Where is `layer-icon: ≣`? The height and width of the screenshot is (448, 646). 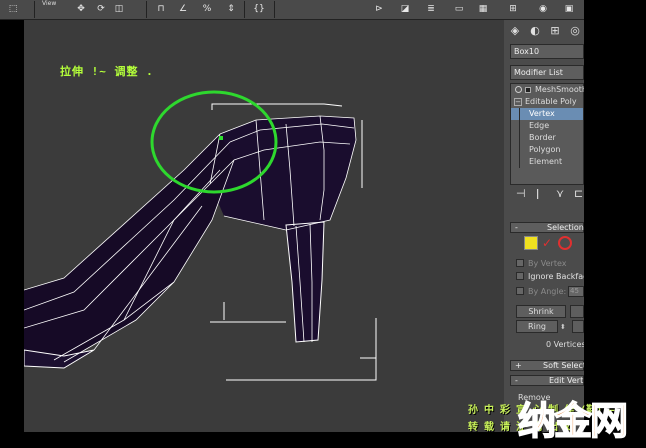 layer-icon: ≣ is located at coordinates (431, 9).